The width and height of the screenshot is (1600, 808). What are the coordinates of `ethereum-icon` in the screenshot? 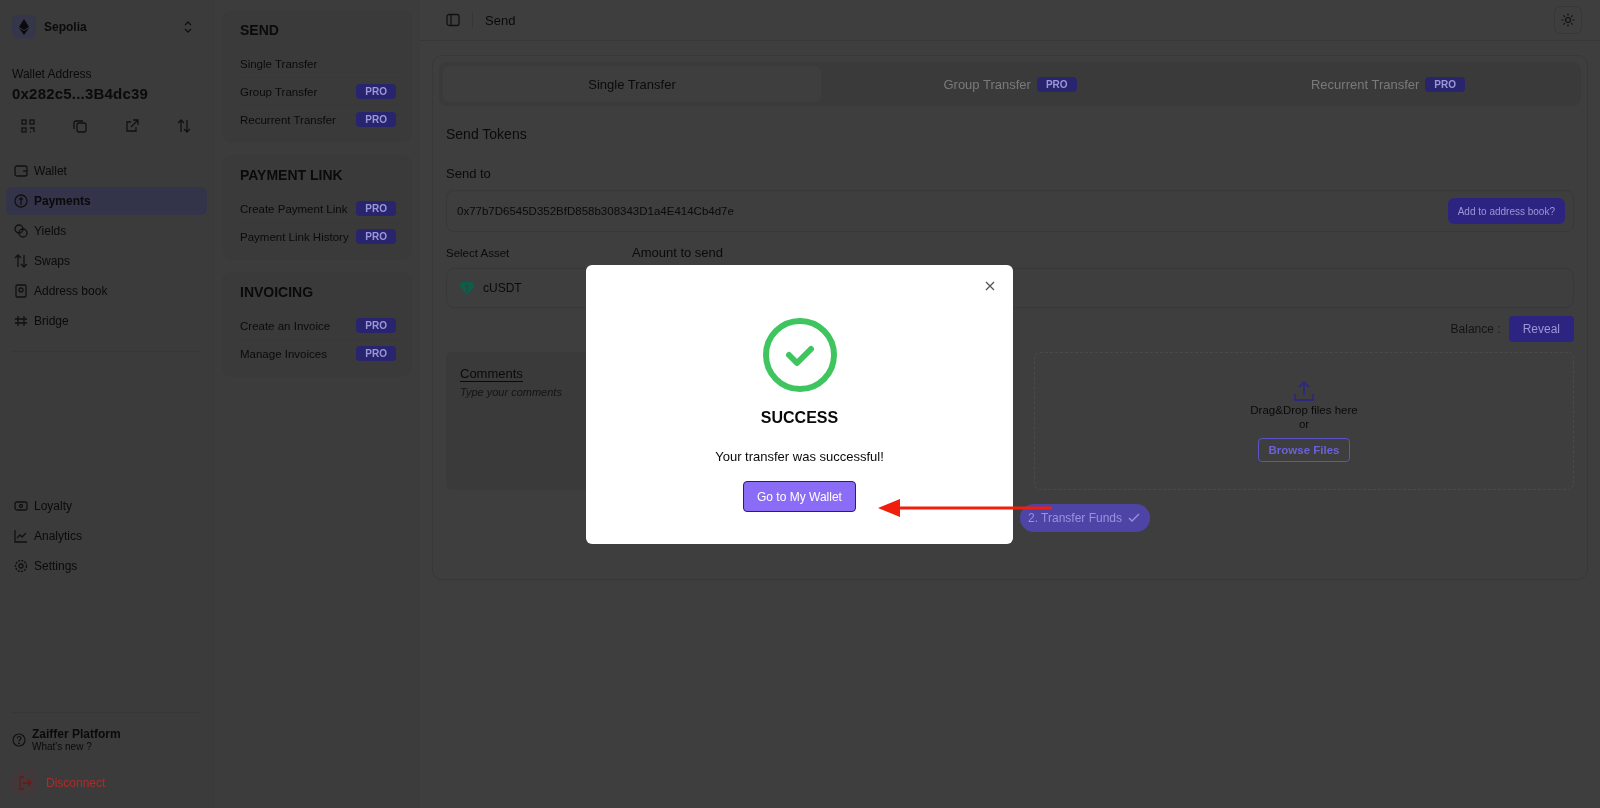 It's located at (24, 27).